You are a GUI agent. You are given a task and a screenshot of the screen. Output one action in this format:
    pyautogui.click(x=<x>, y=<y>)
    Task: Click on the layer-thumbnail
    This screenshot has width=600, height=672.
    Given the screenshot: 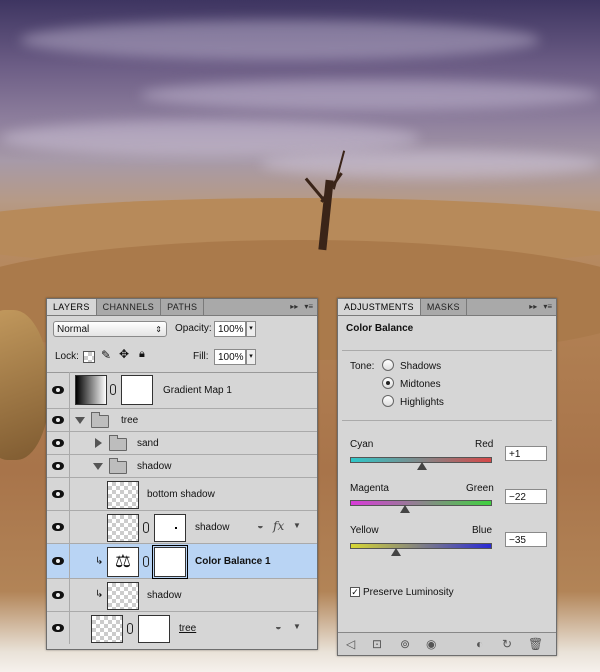 What is the action you would take?
    pyautogui.click(x=123, y=495)
    